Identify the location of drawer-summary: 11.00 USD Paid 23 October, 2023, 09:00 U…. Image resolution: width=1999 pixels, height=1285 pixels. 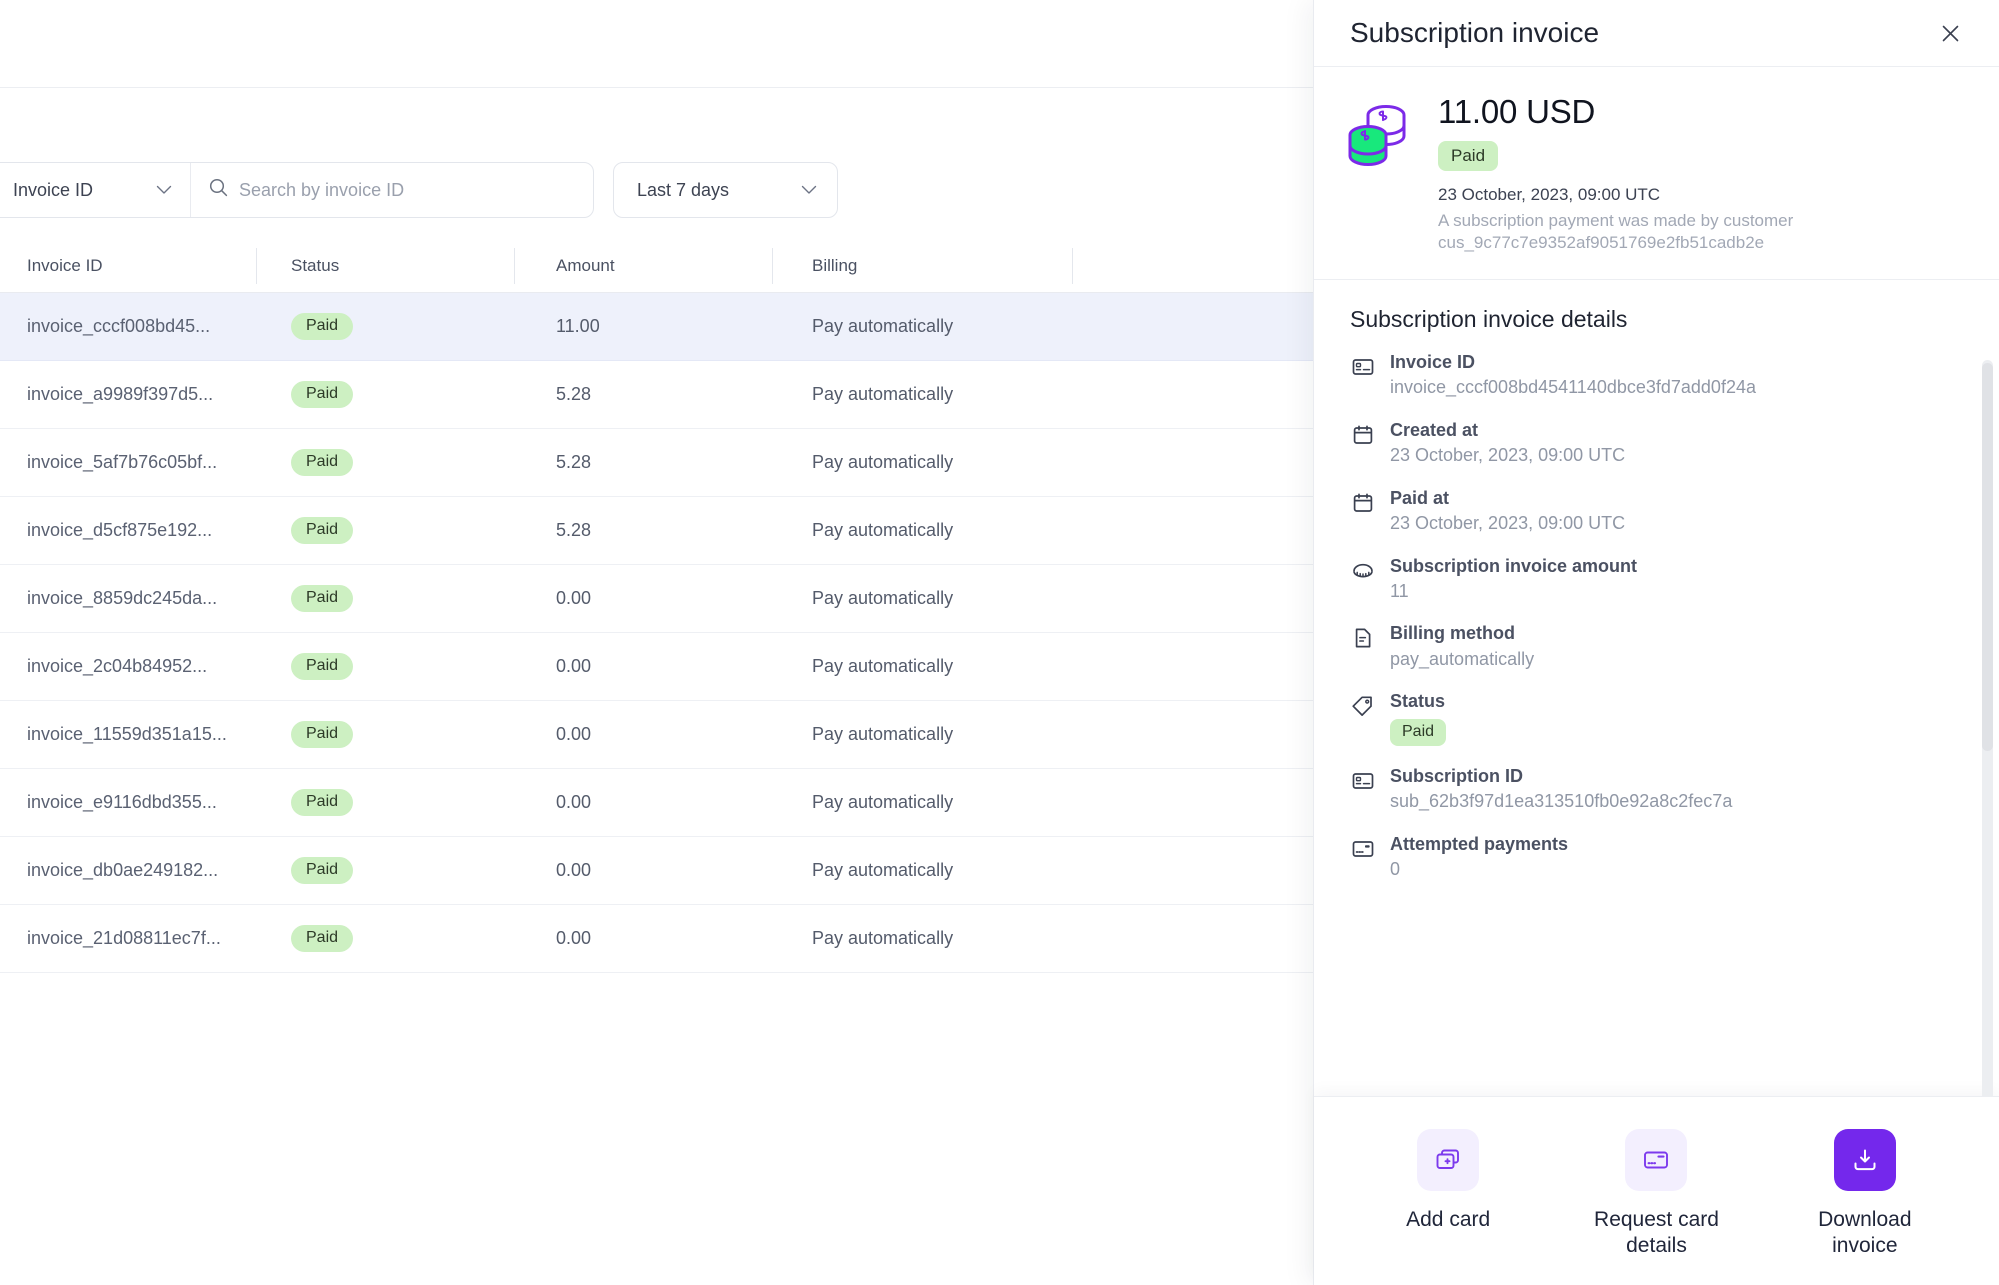
(1656, 173).